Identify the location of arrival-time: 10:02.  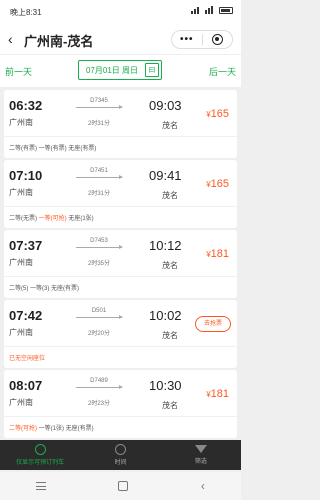
(165, 315).